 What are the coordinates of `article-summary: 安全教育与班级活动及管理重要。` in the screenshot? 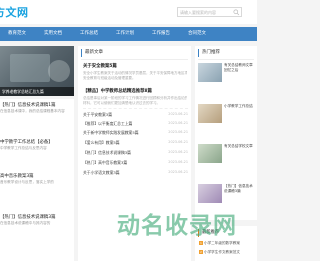 It's located at (109, 78).